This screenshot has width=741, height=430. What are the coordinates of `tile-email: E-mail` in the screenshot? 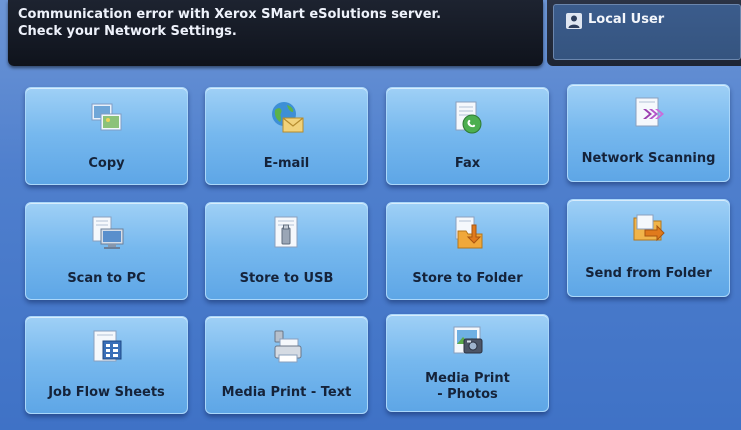 It's located at (286, 136).